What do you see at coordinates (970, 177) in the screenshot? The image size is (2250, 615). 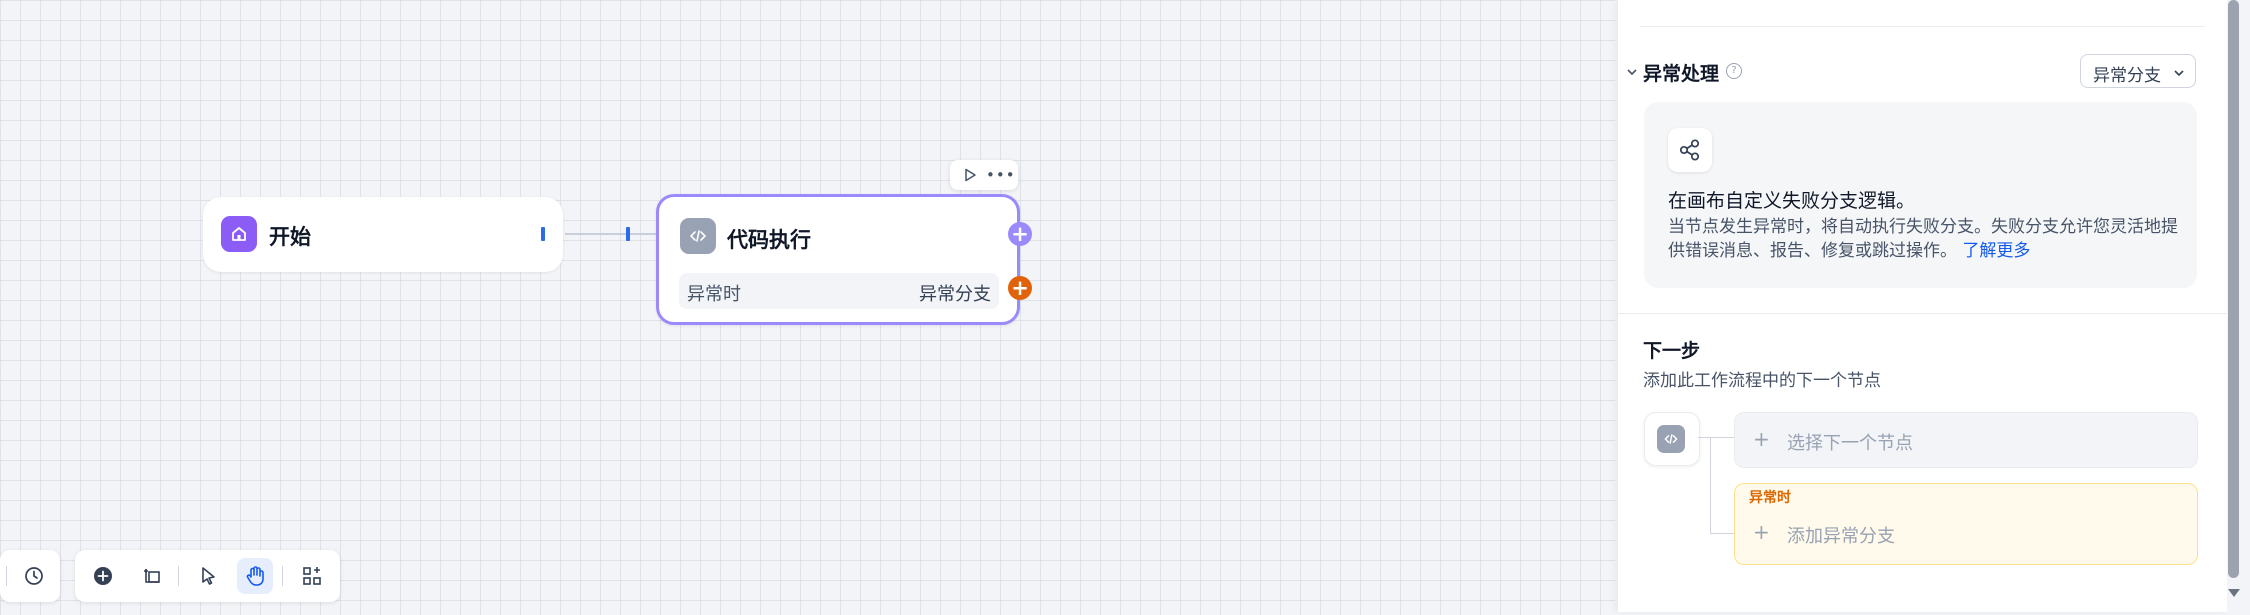 I see `play-icon` at bounding box center [970, 177].